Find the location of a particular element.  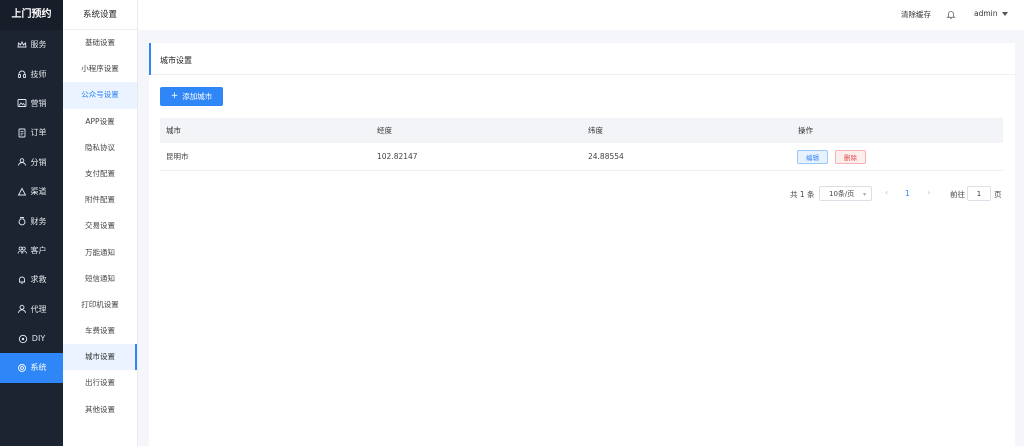

subnav-item-fare: 车费设置 is located at coordinates (100, 331).